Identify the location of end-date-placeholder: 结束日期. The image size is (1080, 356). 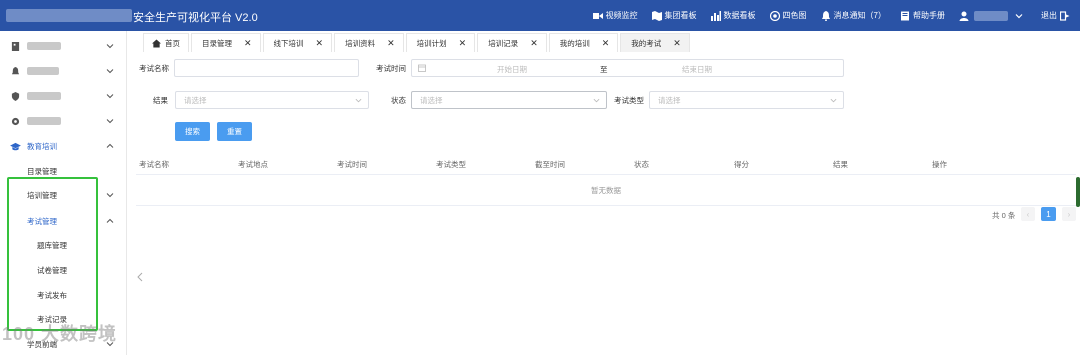
(697, 69).